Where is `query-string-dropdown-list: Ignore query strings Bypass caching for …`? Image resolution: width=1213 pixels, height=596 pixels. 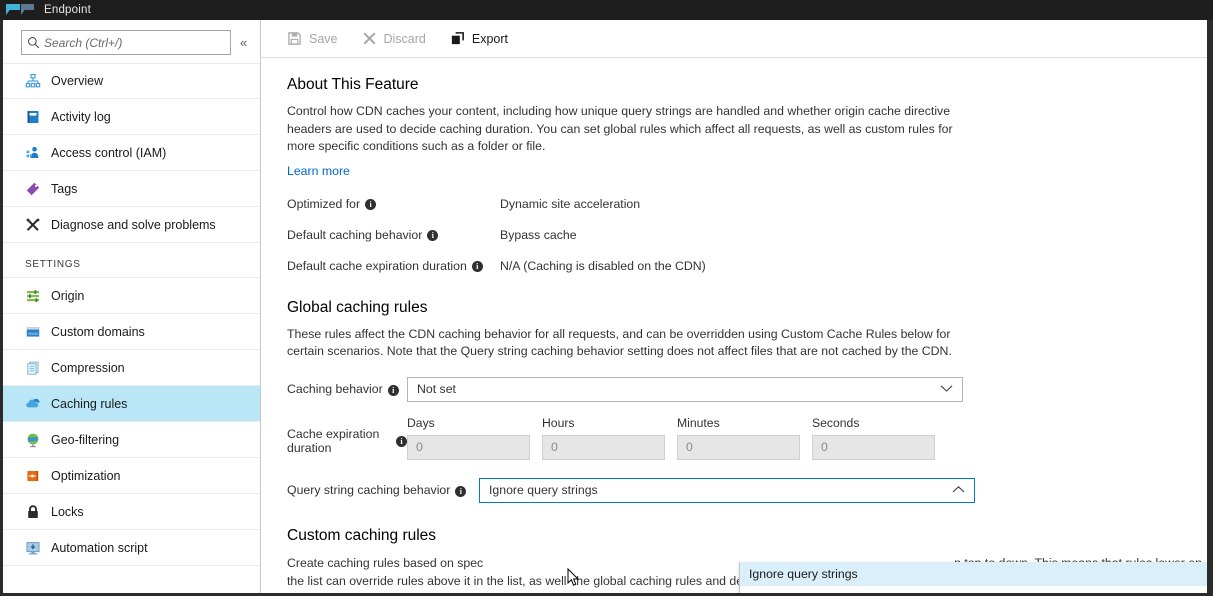
query-string-dropdown-list: Ignore query strings Bypass caching for … is located at coordinates (973, 577).